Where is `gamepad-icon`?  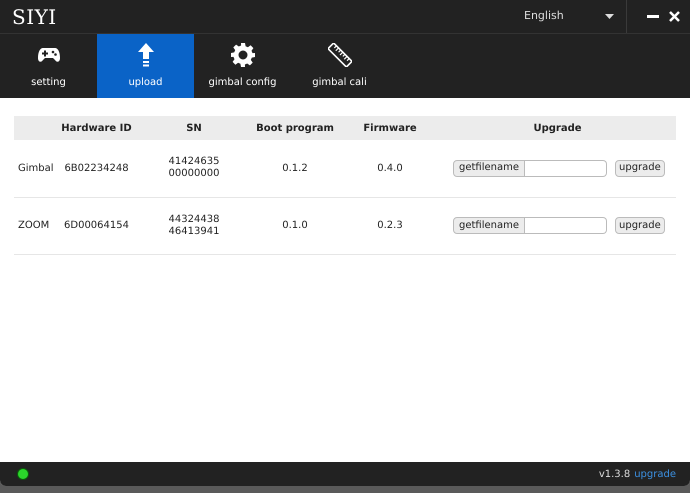 gamepad-icon is located at coordinates (49, 54).